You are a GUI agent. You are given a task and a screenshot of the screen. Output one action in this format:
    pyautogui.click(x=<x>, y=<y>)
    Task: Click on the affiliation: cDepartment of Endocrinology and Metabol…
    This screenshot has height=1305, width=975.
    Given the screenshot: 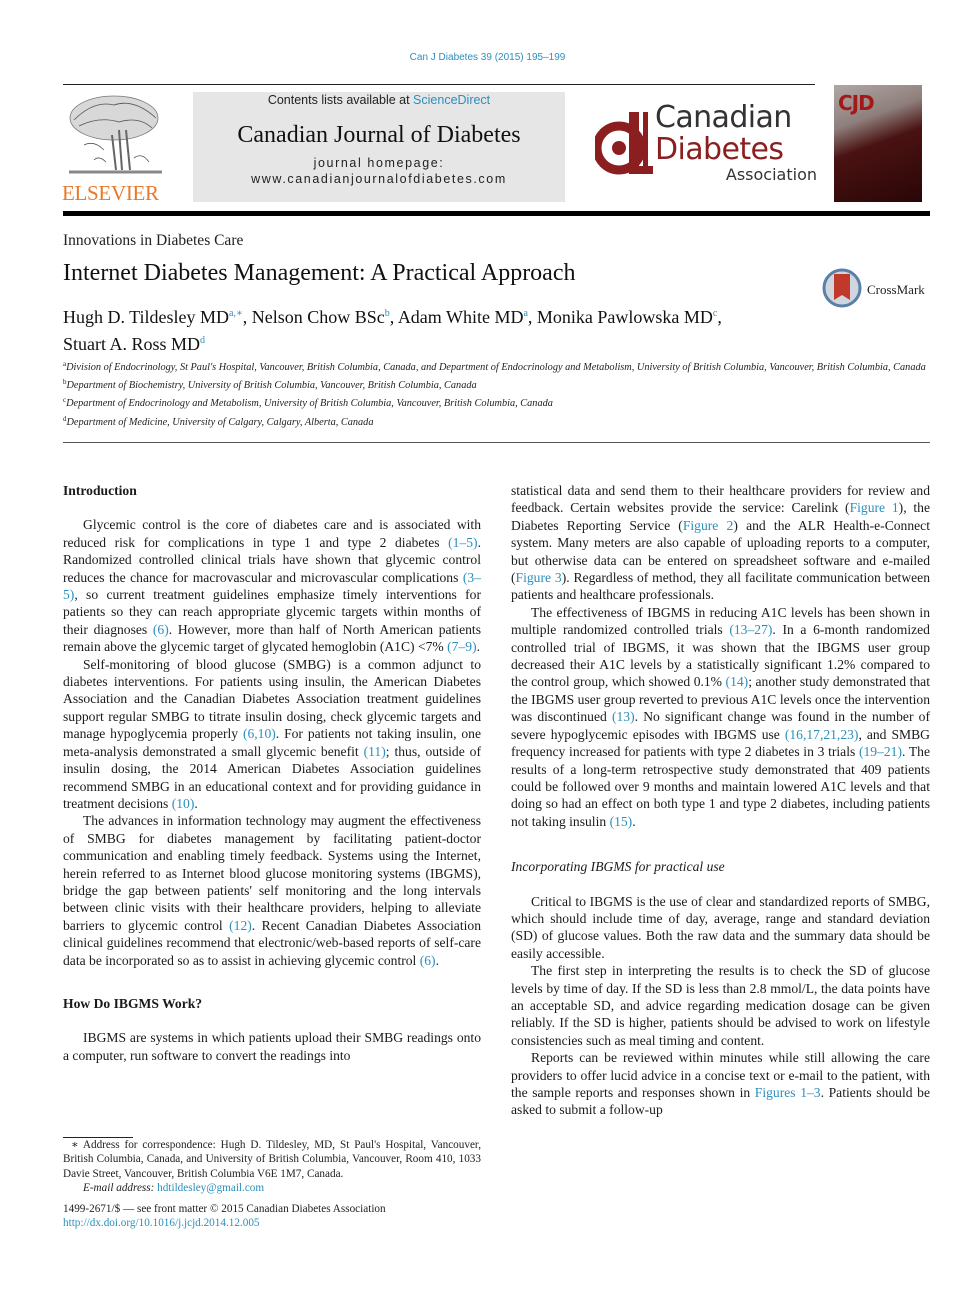 What is the action you would take?
    pyautogui.click(x=308, y=403)
    